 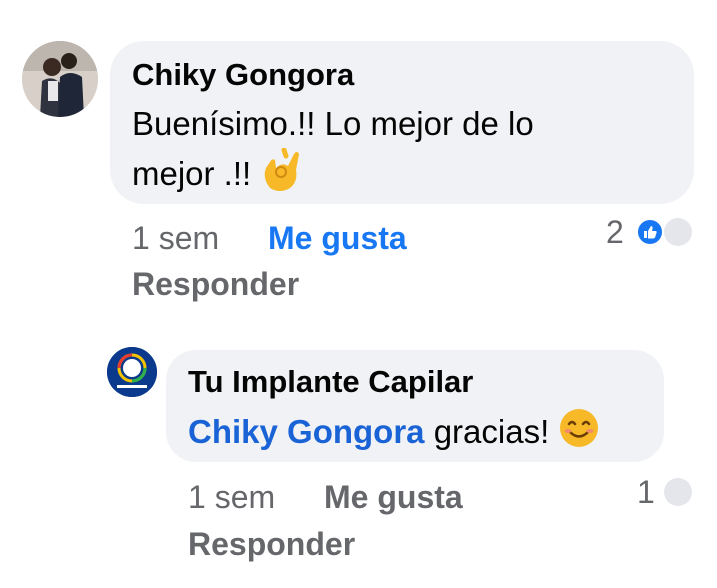 I want to click on comment-reaction-count: 2, so click(x=615, y=232).